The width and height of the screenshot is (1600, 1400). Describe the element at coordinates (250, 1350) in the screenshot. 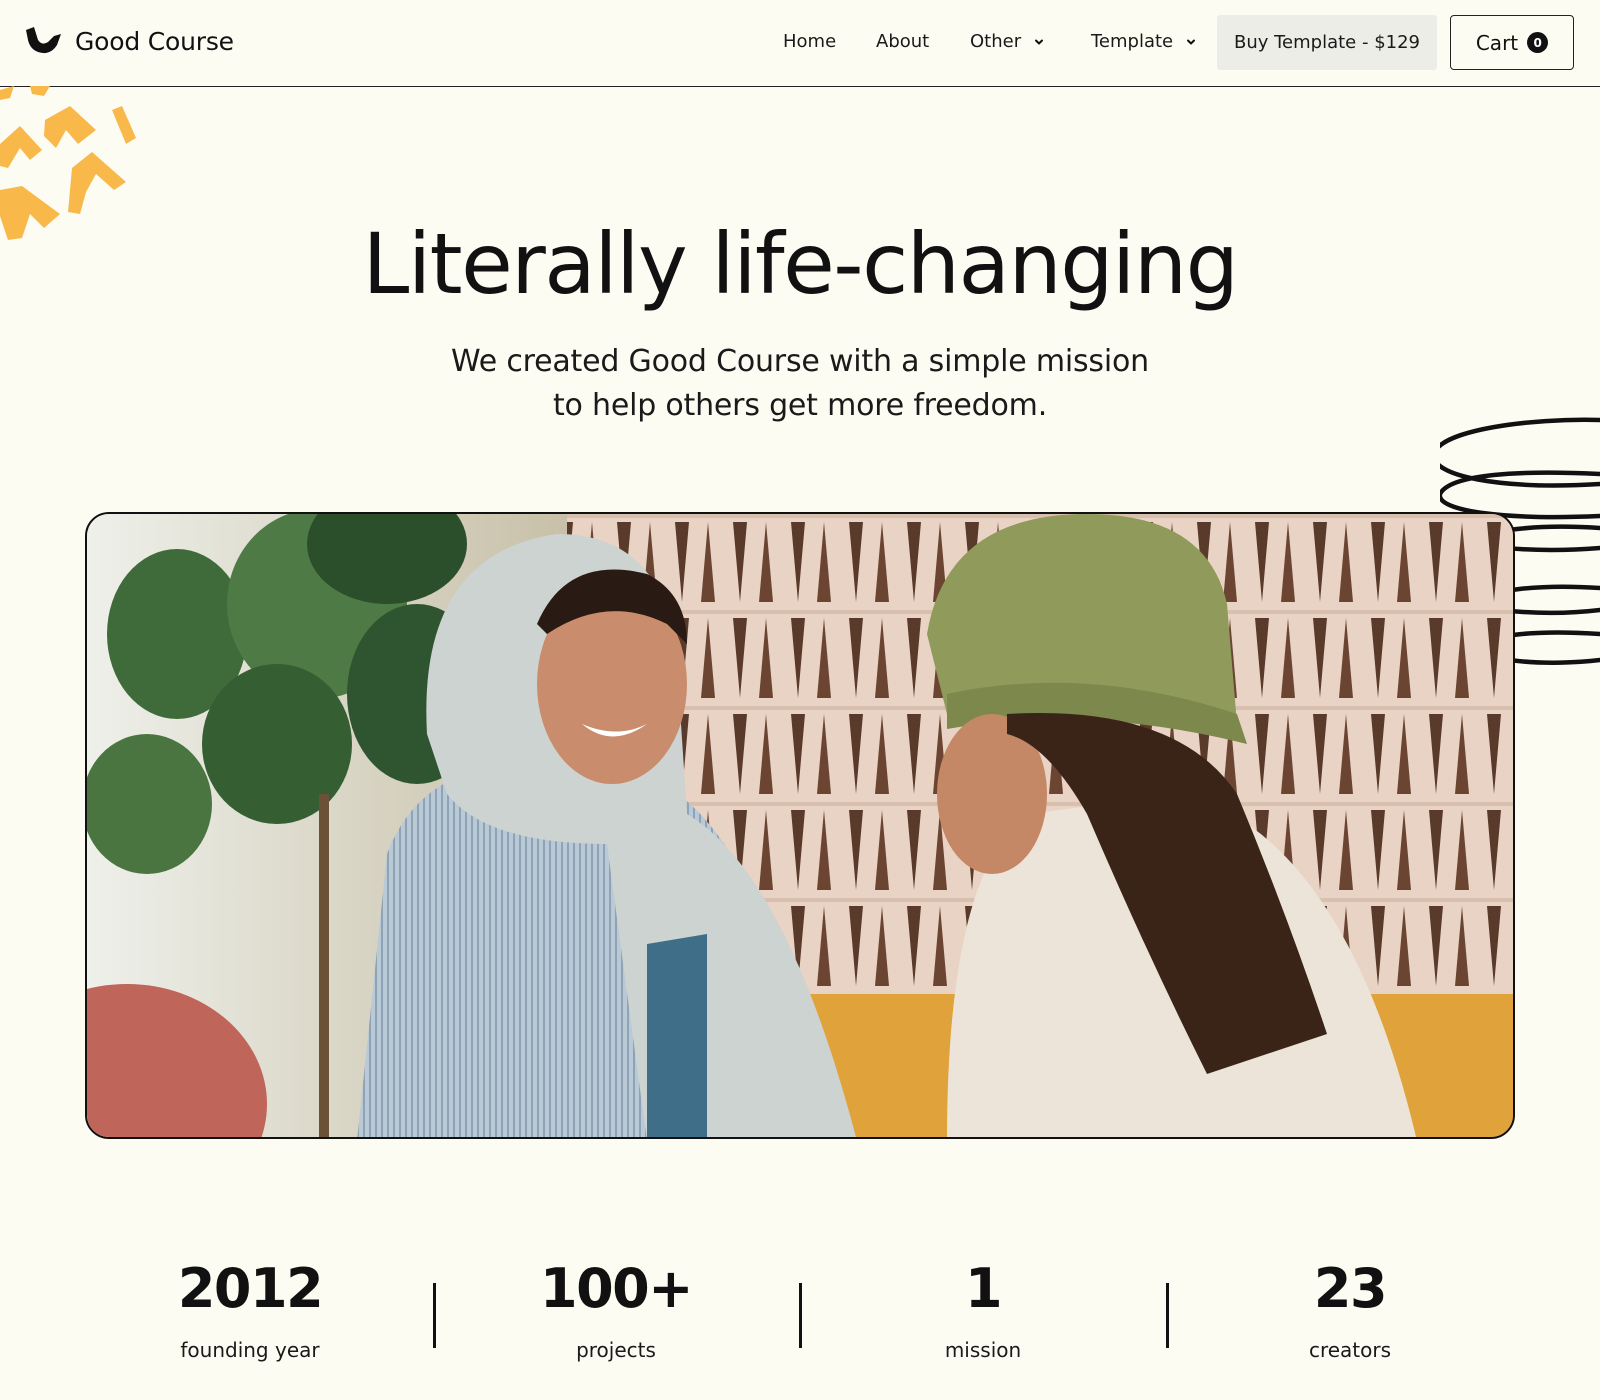

I see `stat-label: founding year` at that location.